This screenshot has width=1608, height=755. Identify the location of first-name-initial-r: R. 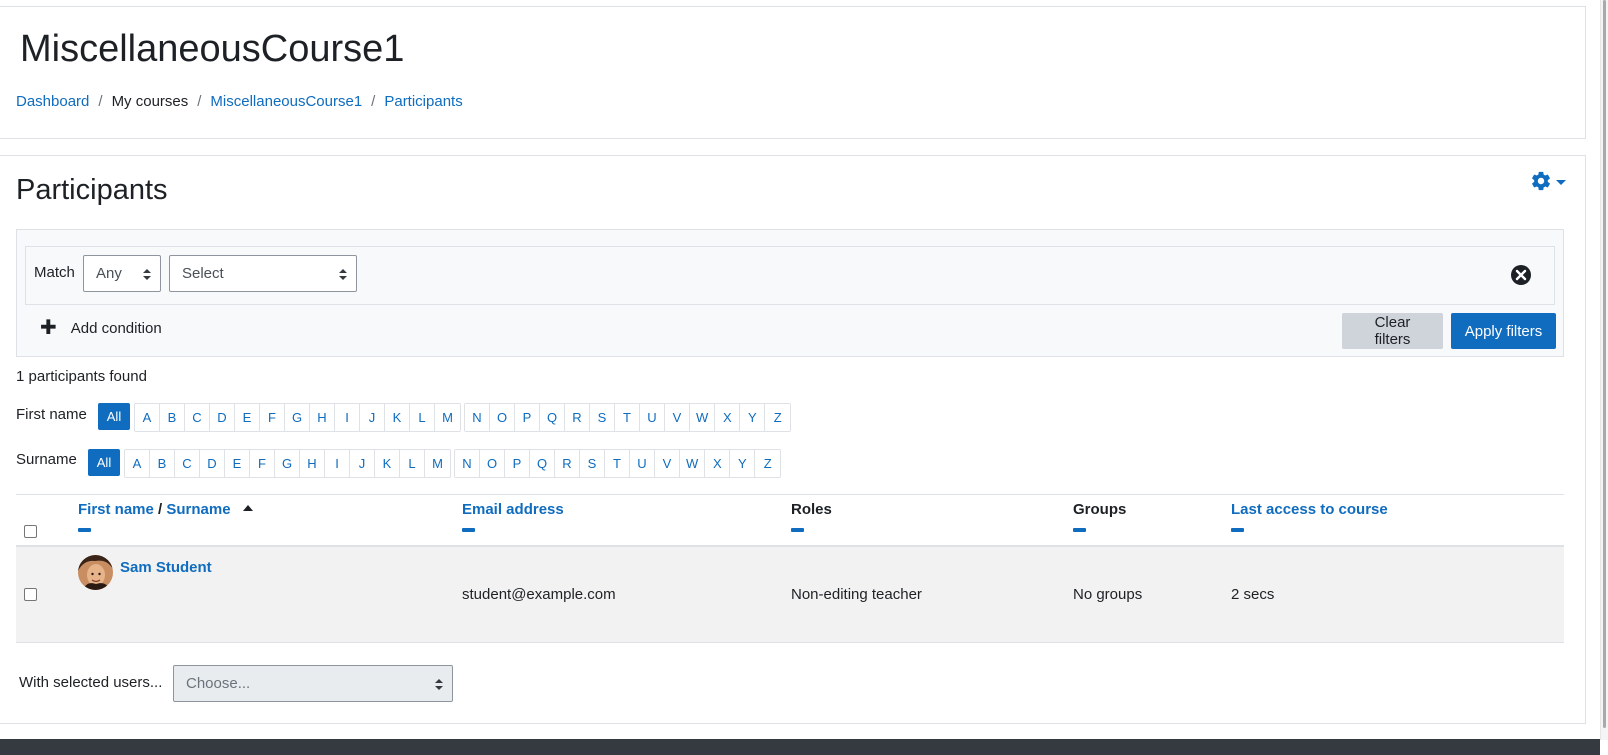
(577, 417).